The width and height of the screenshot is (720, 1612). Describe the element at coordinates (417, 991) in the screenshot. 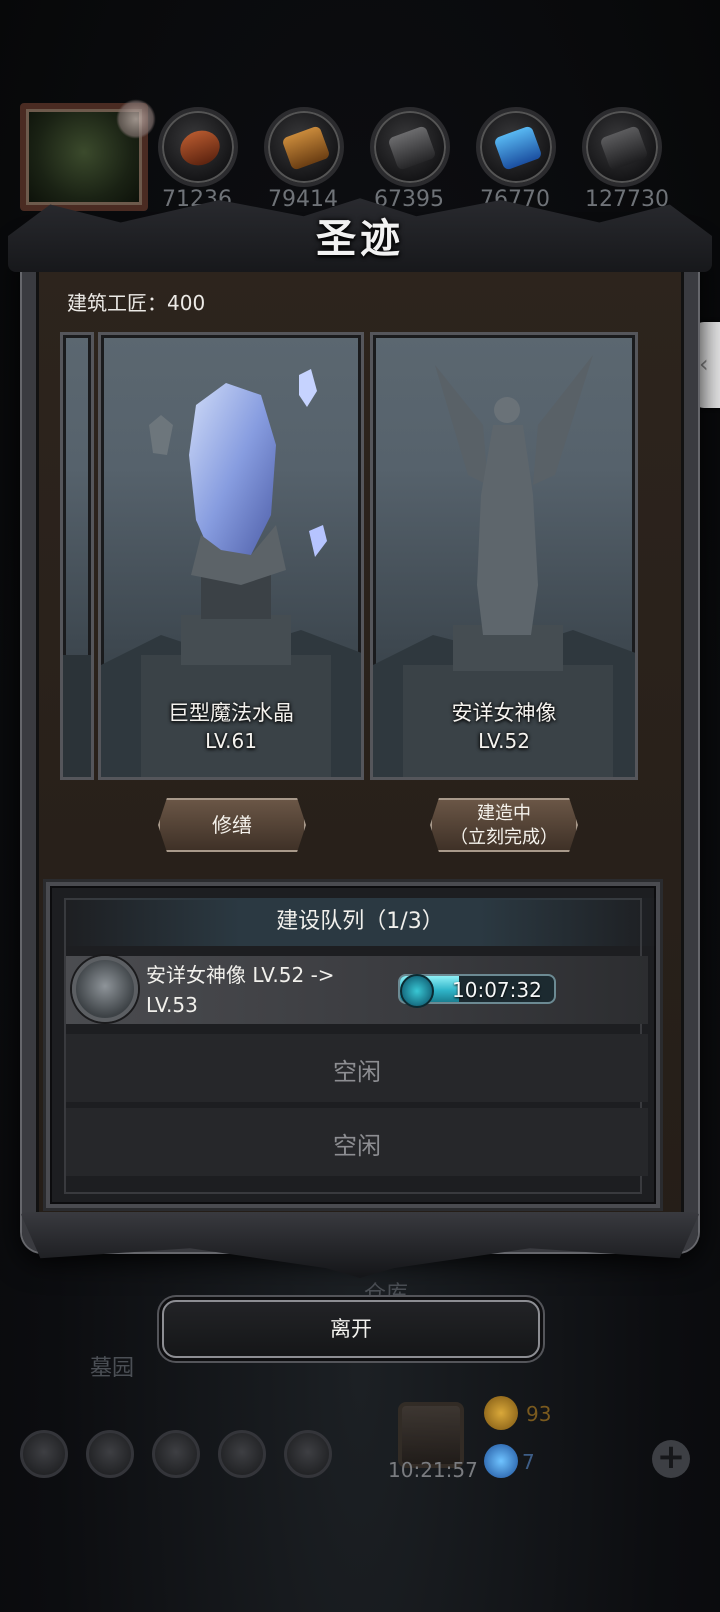

I see `clock-icon` at that location.